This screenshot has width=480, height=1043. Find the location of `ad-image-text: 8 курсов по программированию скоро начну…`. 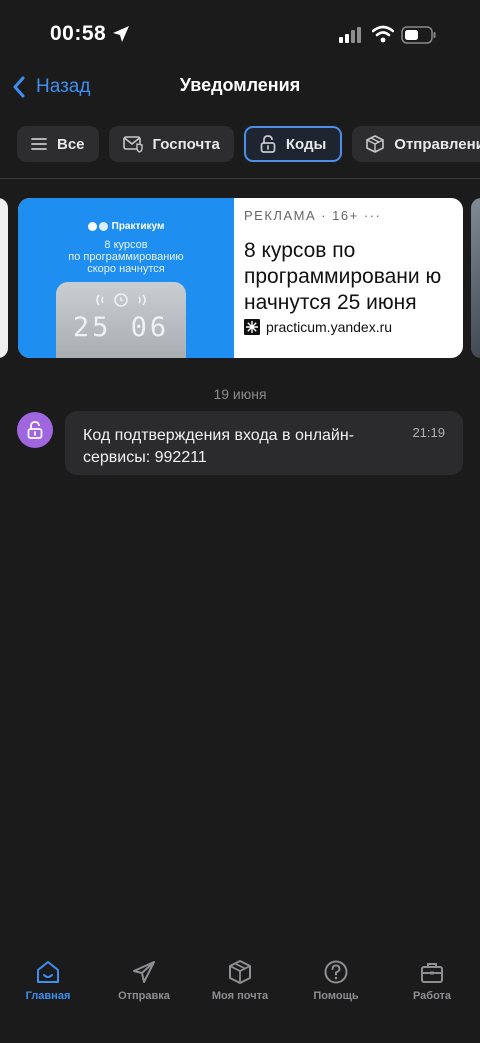

ad-image-text: 8 курсов по программированию скоро начну… is located at coordinates (126, 257).